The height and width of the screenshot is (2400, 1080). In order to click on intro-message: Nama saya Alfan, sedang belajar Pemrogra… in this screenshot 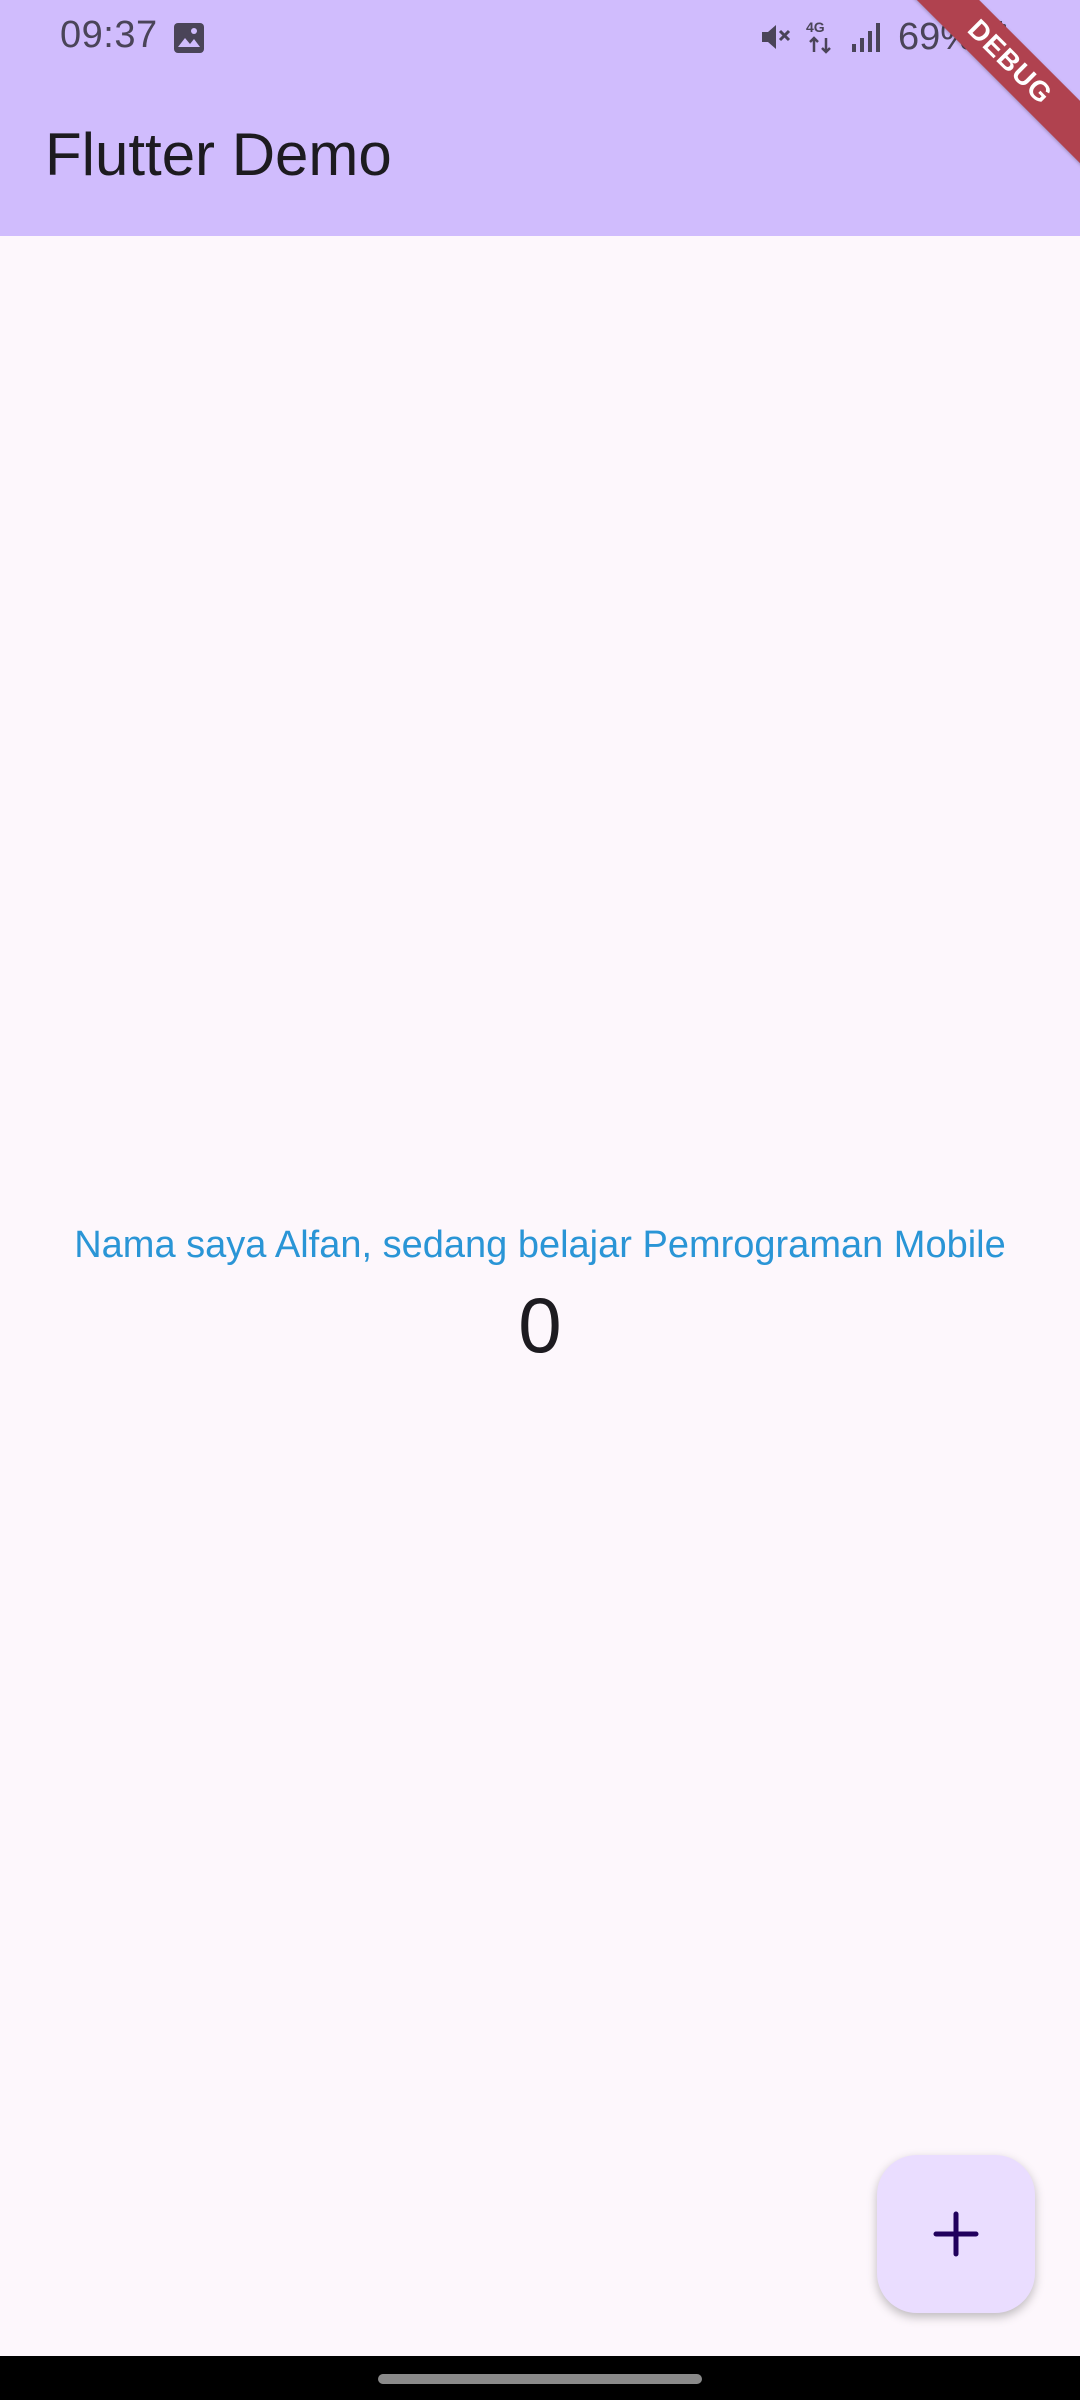, I will do `click(540, 1245)`.